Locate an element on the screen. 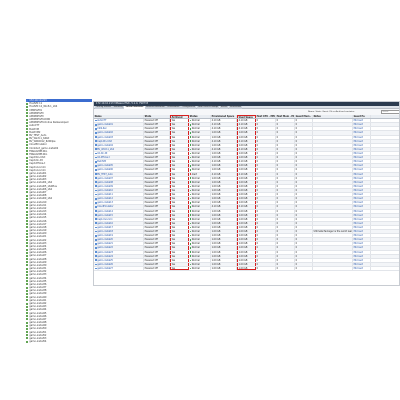  column-header: Used Space is located at coordinates (246, 116).